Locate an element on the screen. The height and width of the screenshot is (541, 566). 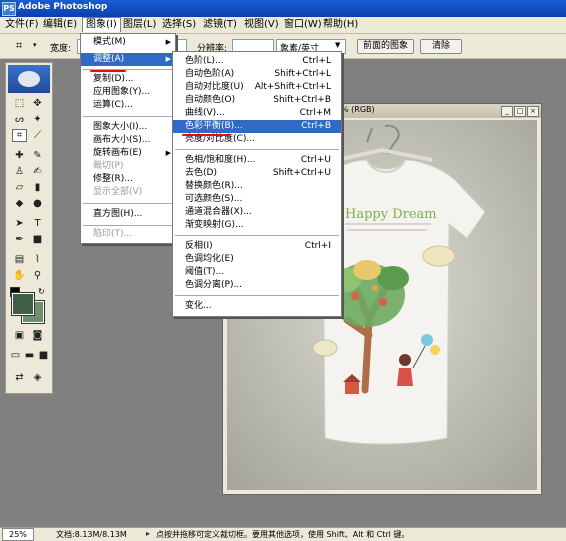
foreground-color-swatch is located at coordinates (23, 304).